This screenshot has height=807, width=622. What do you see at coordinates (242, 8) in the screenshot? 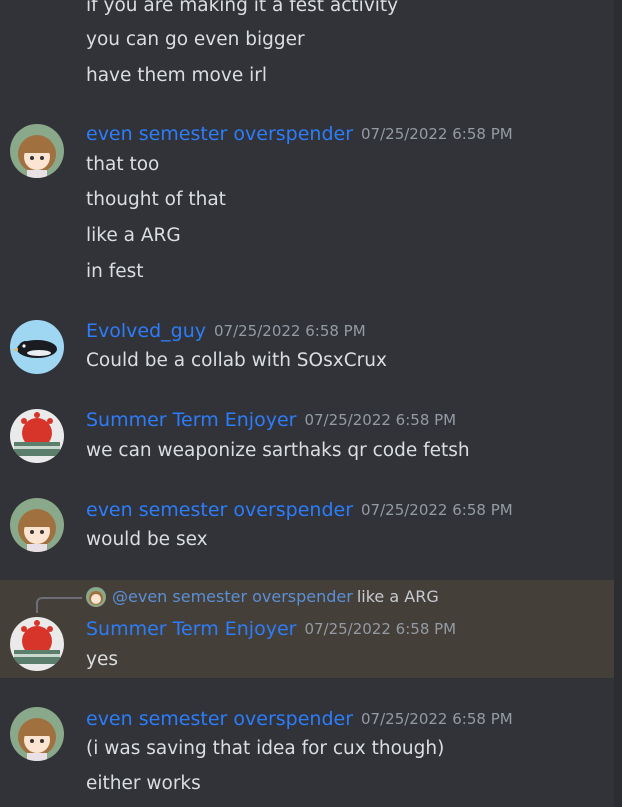
I see `message-line: if you are making it a fest activity` at bounding box center [242, 8].